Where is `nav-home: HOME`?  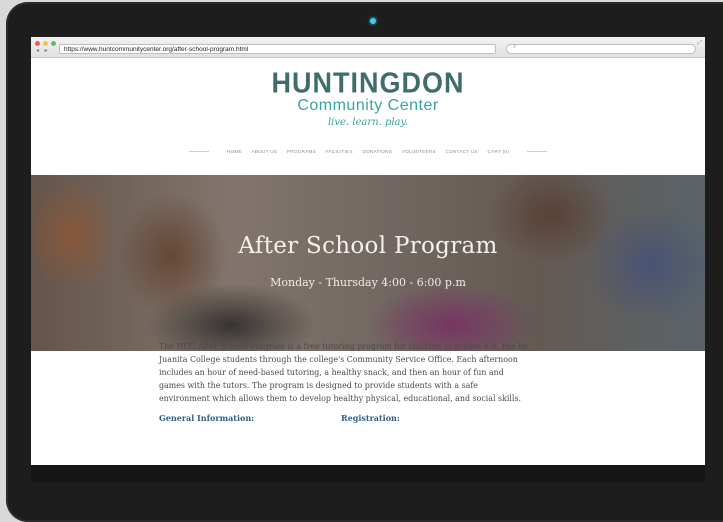 nav-home: HOME is located at coordinates (234, 151).